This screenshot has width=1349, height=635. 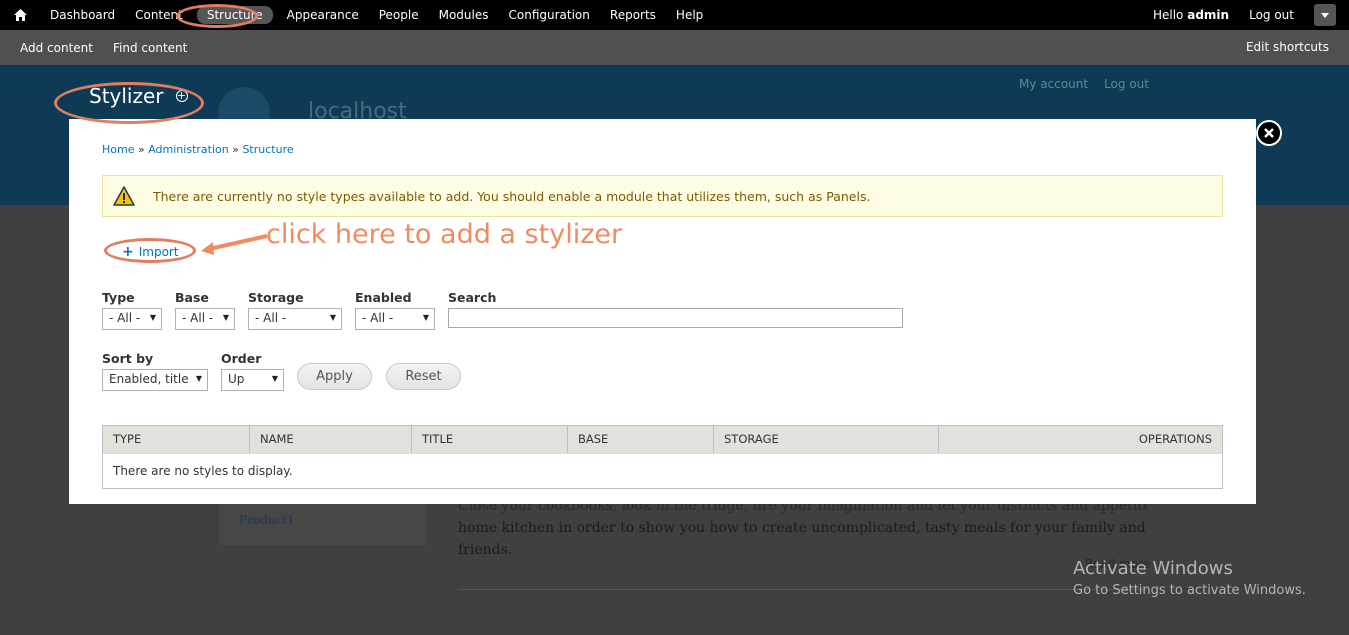 I want to click on column-storage: STORAGE, so click(x=826, y=439).